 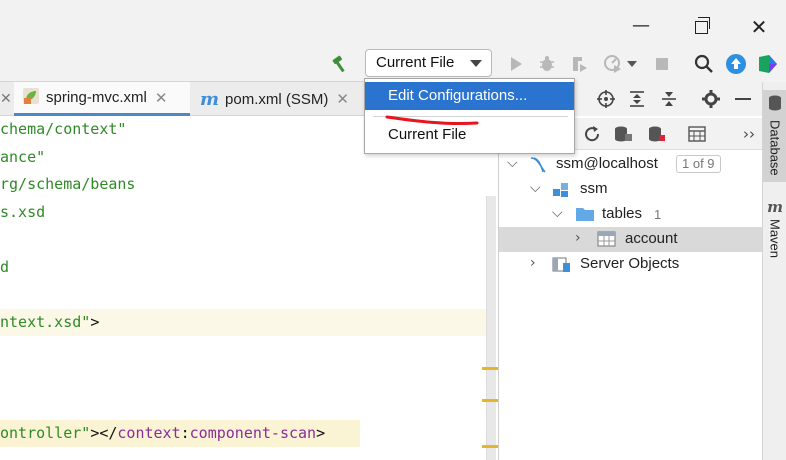 I want to click on search-icon, so click(x=704, y=64).